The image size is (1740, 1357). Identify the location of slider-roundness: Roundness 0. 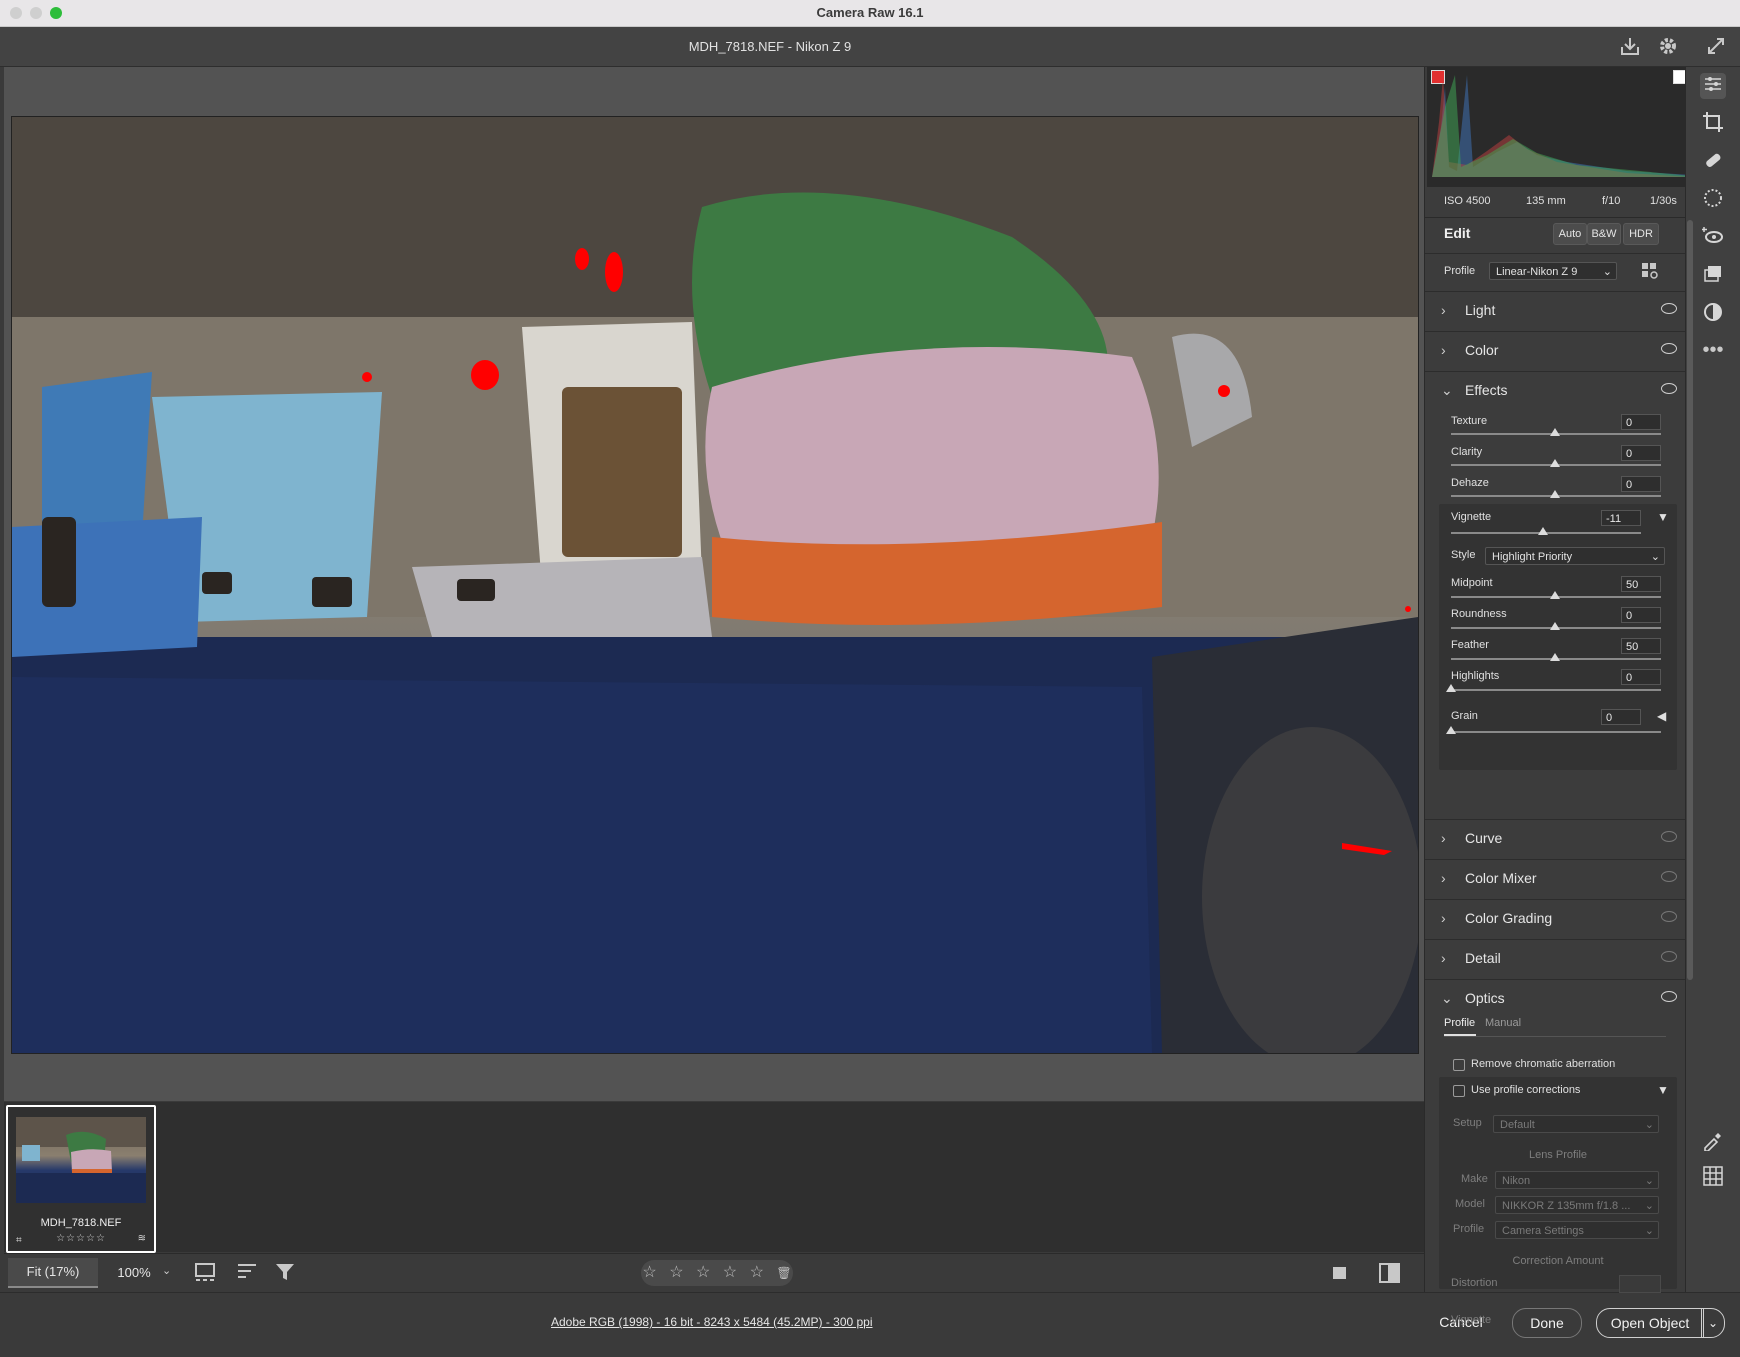
(1558, 619).